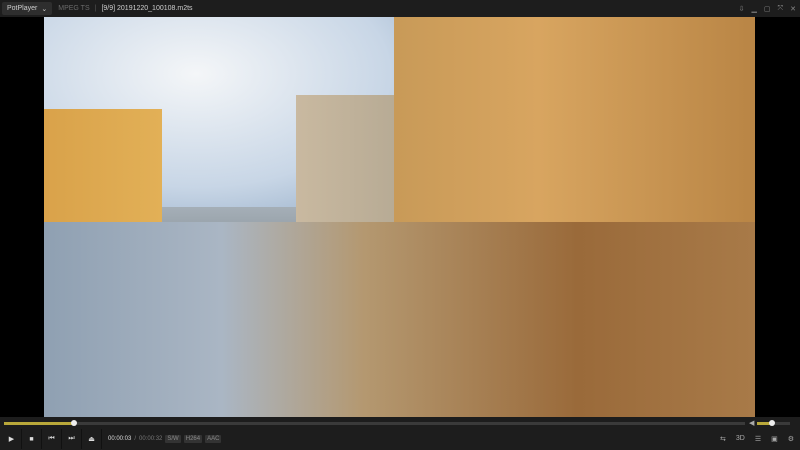  What do you see at coordinates (723, 439) in the screenshot?
I see `subtitle-sync-icon: ⇆` at bounding box center [723, 439].